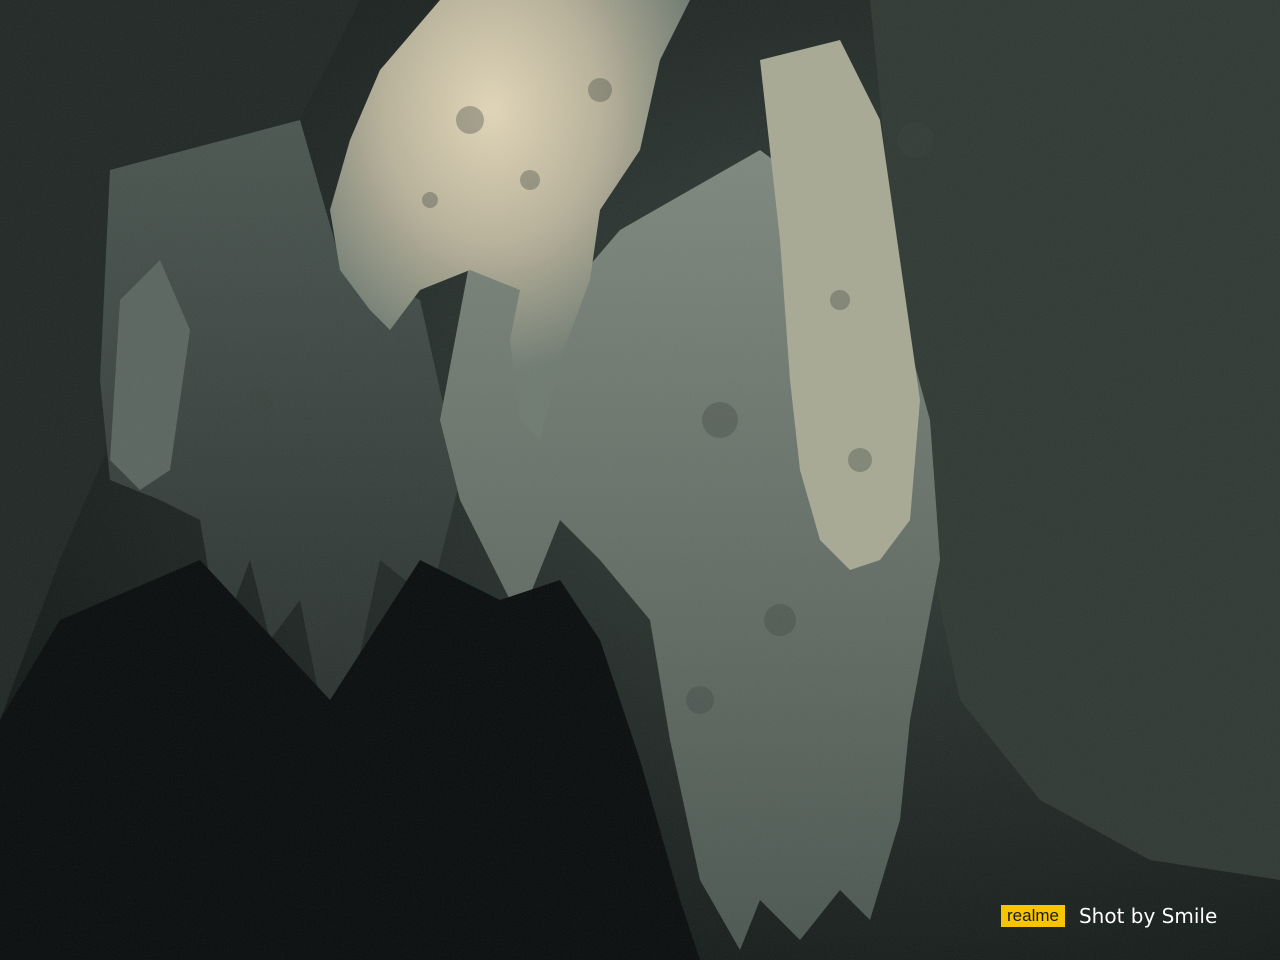 This screenshot has width=1280, height=960. What do you see at coordinates (1148, 916) in the screenshot?
I see `shot-by-caption: Shot by Smile` at bounding box center [1148, 916].